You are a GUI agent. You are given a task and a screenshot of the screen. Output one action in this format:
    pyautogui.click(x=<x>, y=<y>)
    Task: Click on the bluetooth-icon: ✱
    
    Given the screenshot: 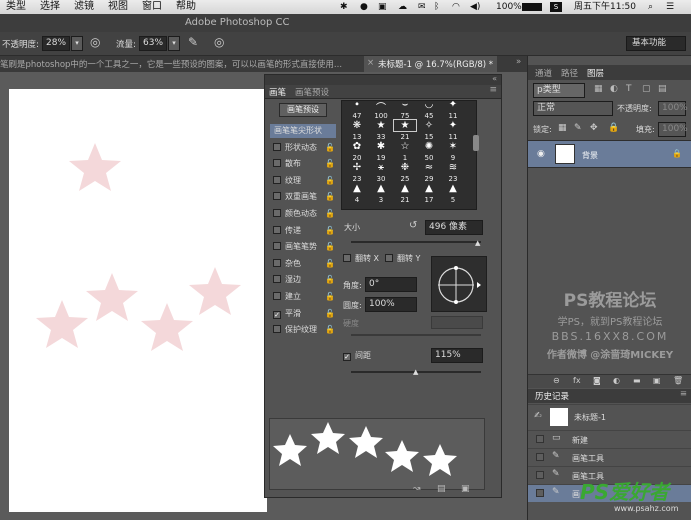 What is the action you would take?
    pyautogui.click(x=344, y=7)
    